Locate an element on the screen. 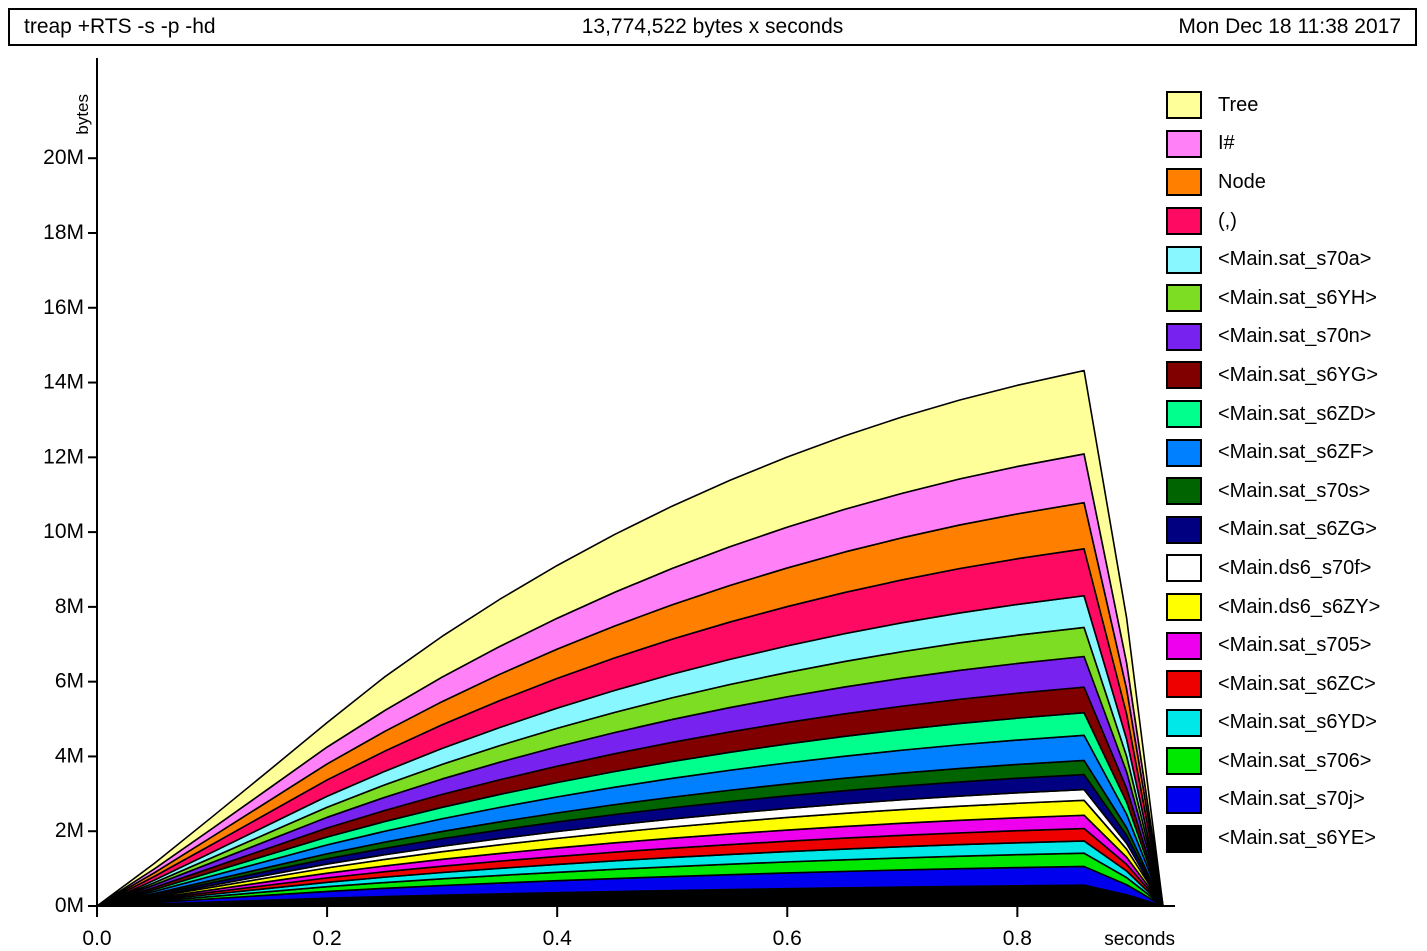 The width and height of the screenshot is (1427, 951). legend-item: Tree is located at coordinates (1296, 105).